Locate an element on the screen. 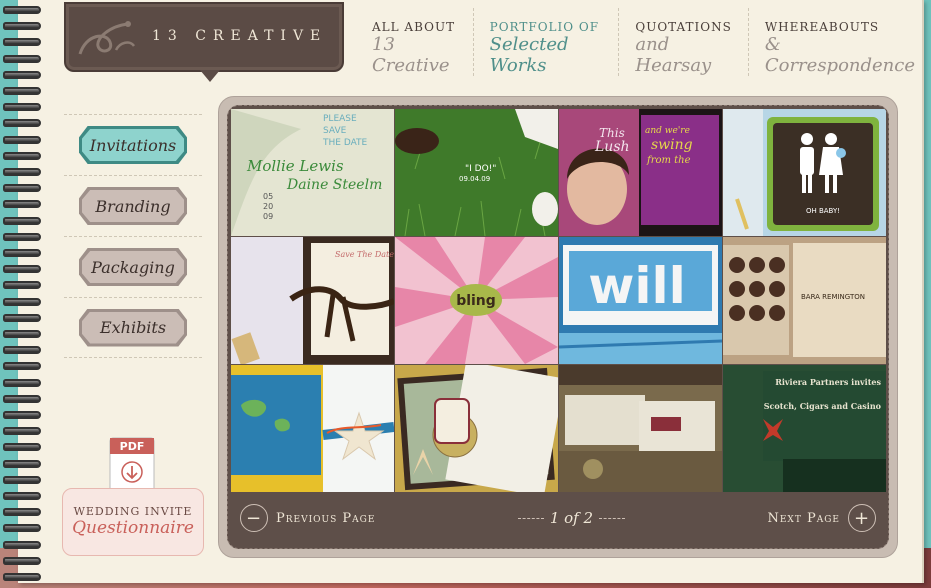 The width and height of the screenshot is (931, 588). sidebar-item-label: Exhibits is located at coordinates (133, 327).